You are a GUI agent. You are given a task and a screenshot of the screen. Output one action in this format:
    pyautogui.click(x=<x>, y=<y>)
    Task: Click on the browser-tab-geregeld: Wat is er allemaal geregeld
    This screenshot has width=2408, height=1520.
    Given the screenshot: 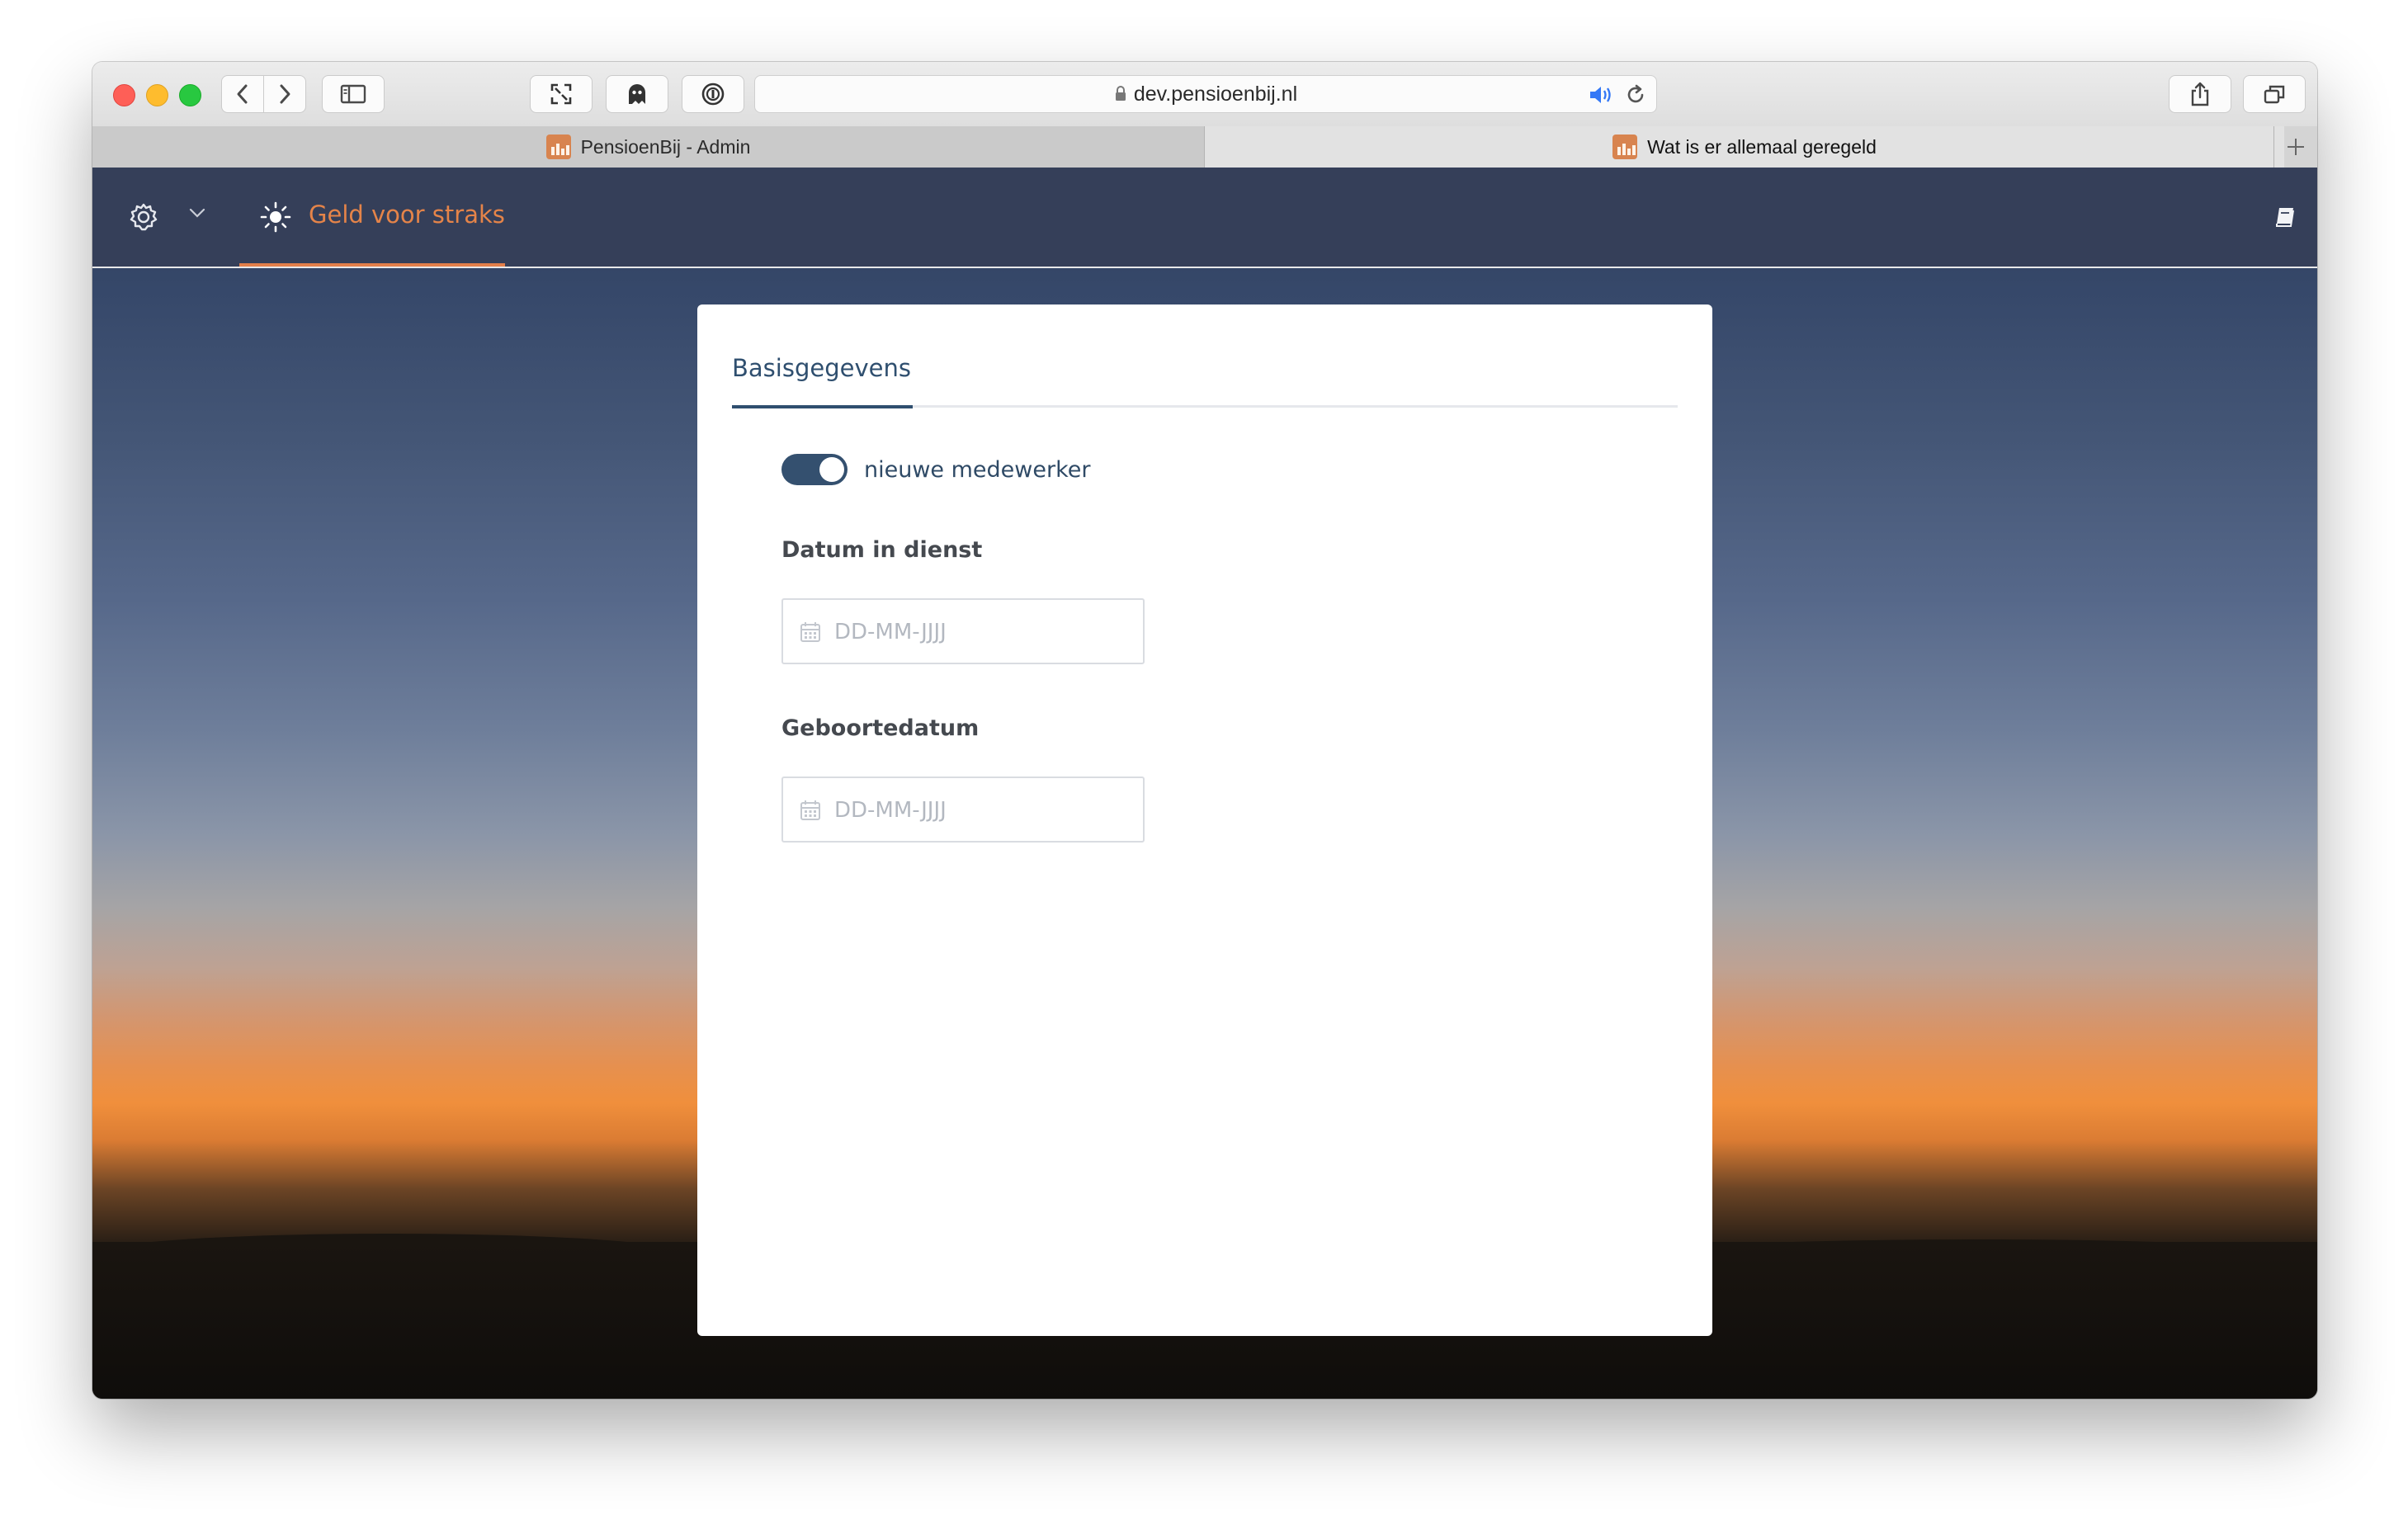 What is the action you would take?
    pyautogui.click(x=1744, y=147)
    